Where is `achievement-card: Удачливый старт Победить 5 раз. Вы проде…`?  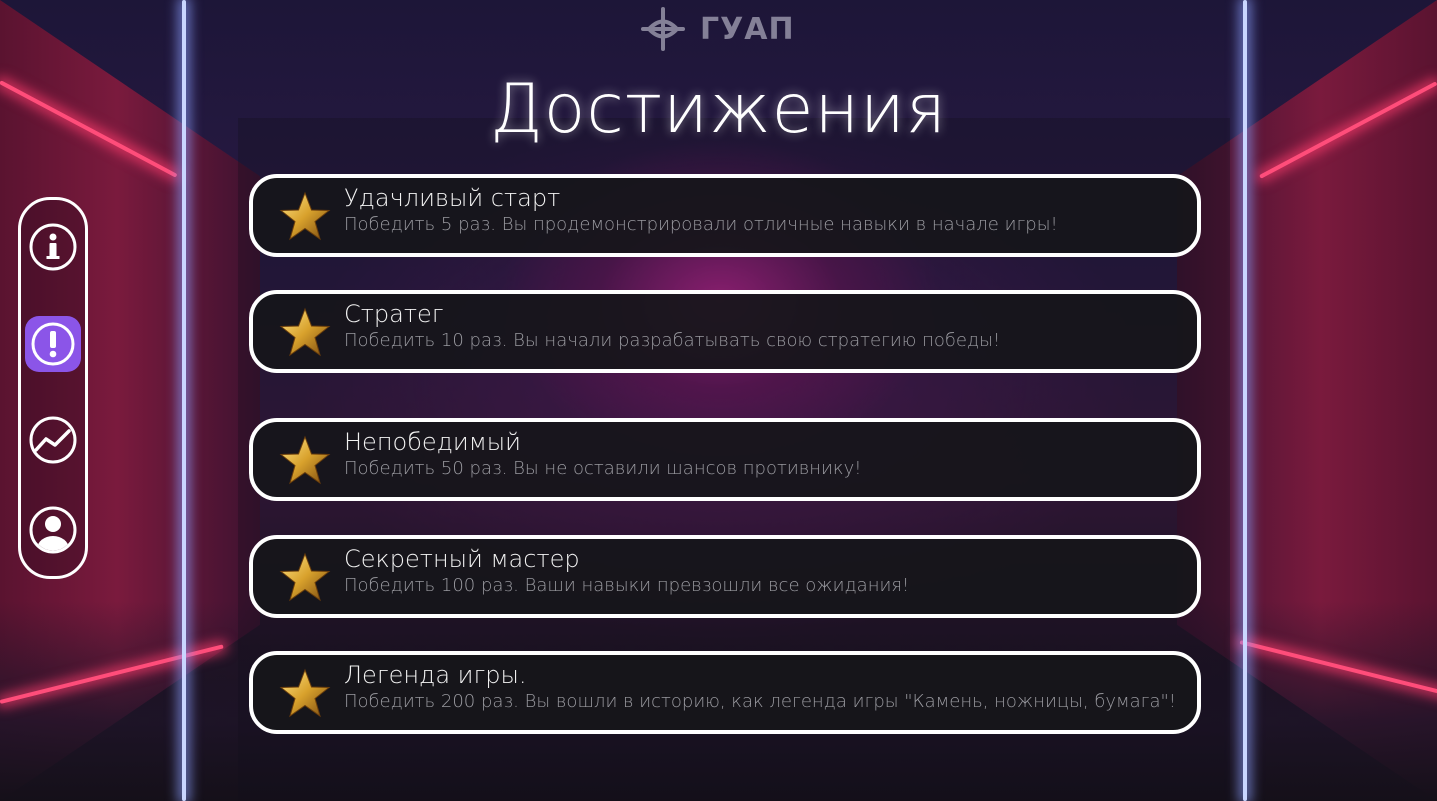 achievement-card: Удачливый старт Победить 5 раз. Вы проде… is located at coordinates (725, 215).